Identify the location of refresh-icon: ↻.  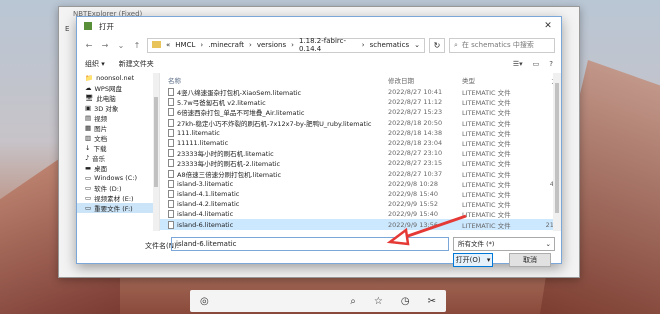
(437, 45).